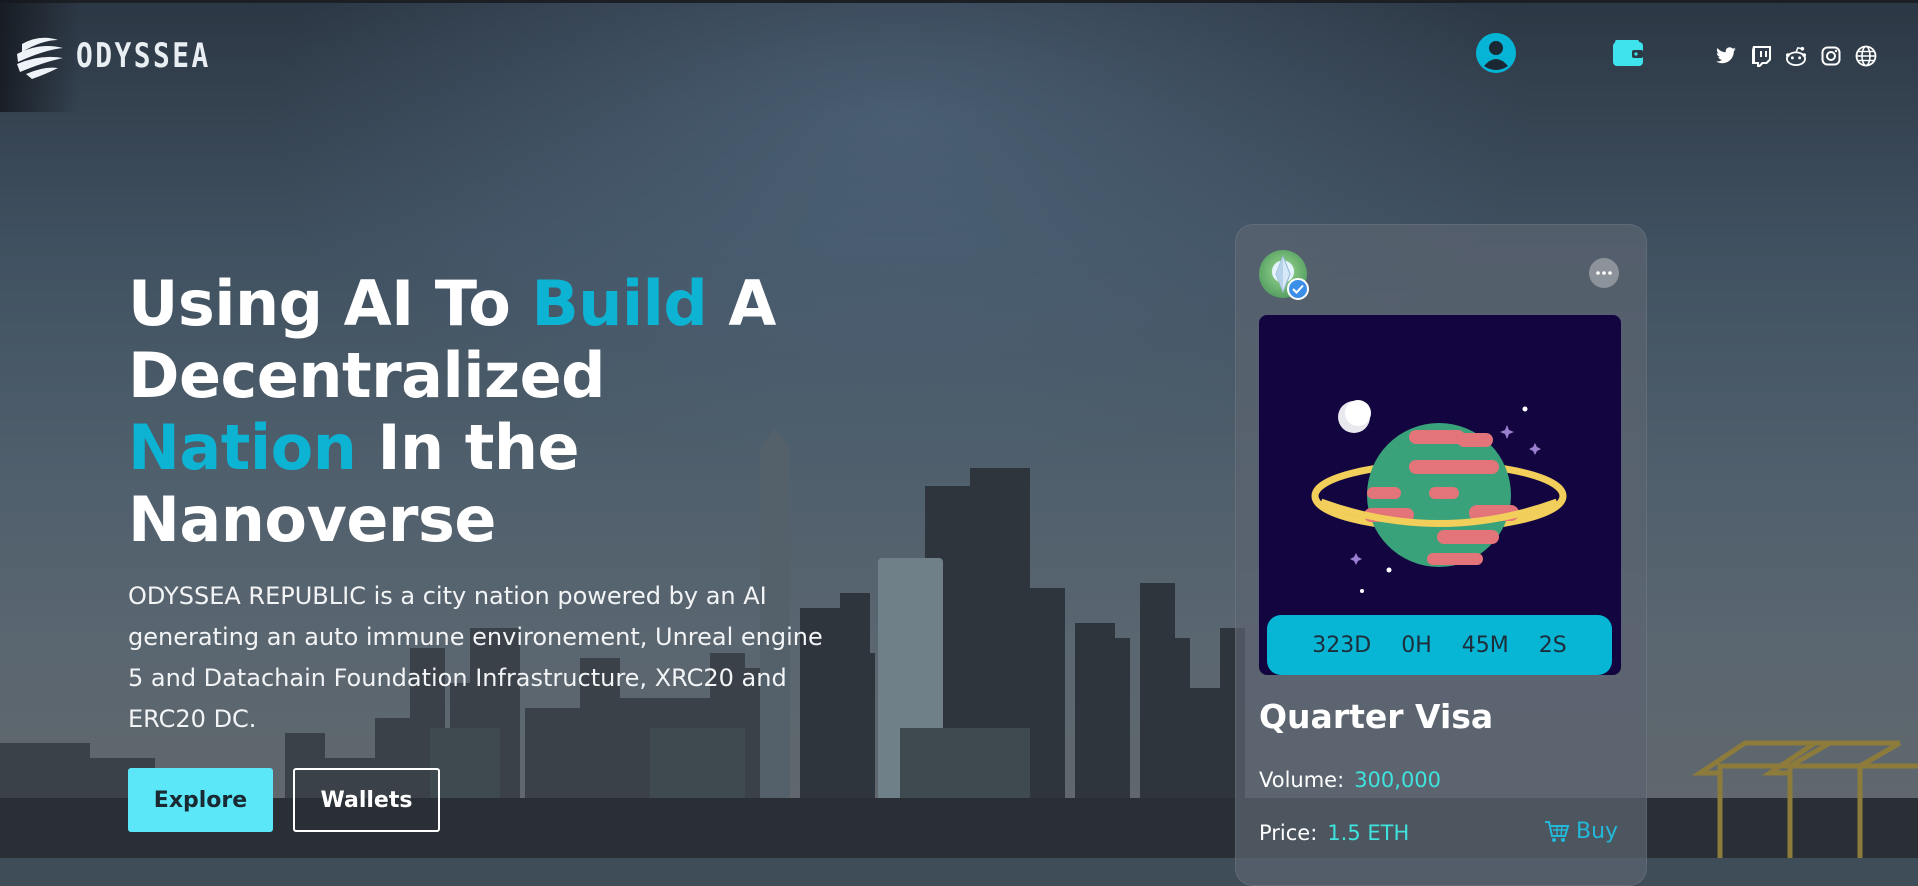 The width and height of the screenshot is (1918, 886). Describe the element at coordinates (200, 800) in the screenshot. I see `explore-button: Explore` at that location.